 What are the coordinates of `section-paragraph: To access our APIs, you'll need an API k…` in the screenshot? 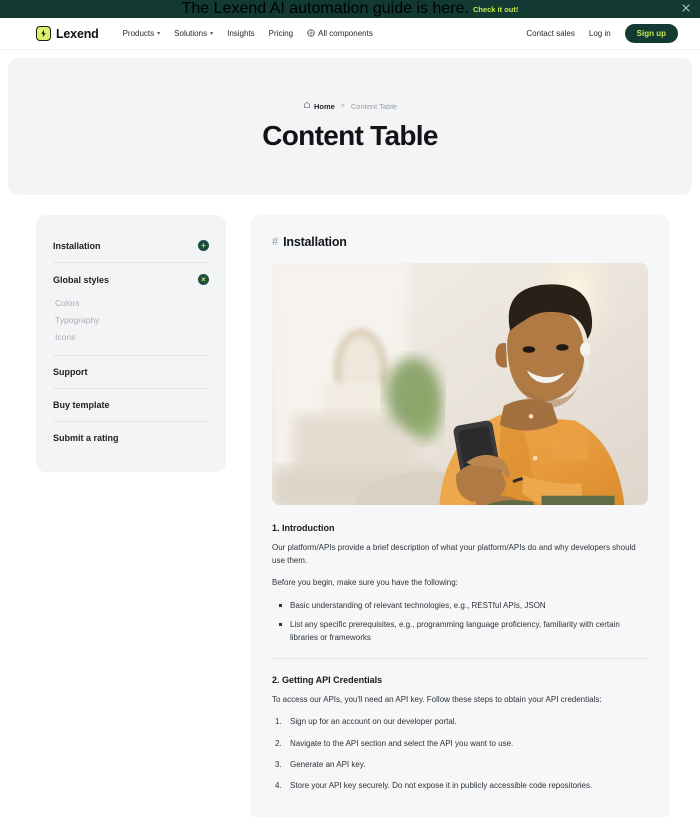 It's located at (437, 700).